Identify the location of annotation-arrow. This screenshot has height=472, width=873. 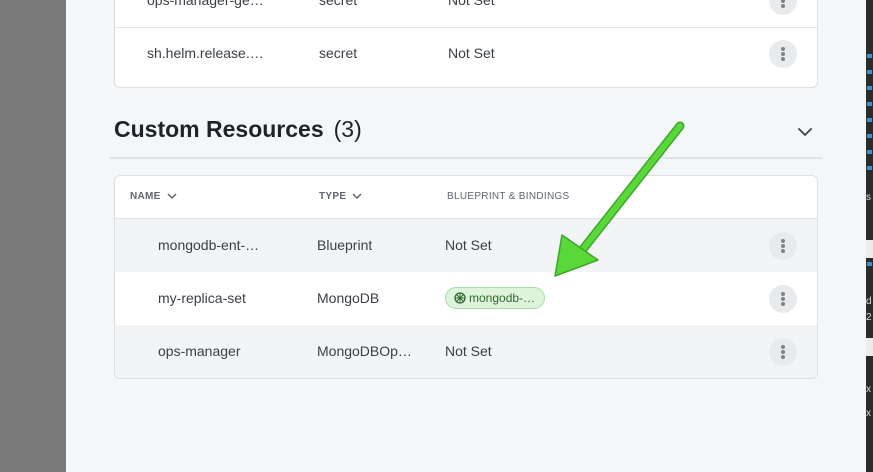
(619, 199).